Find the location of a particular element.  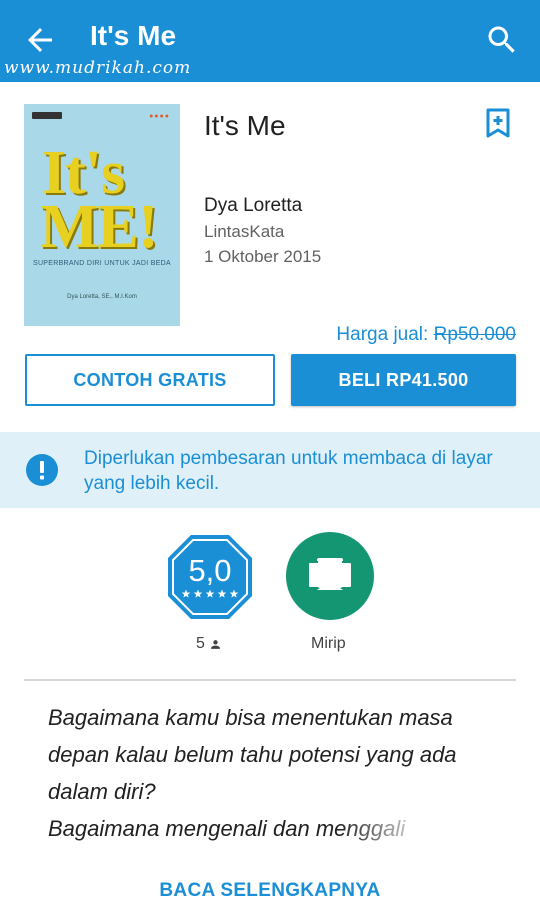

price-label: Harga jual: Rp50.000 is located at coordinates (426, 335).